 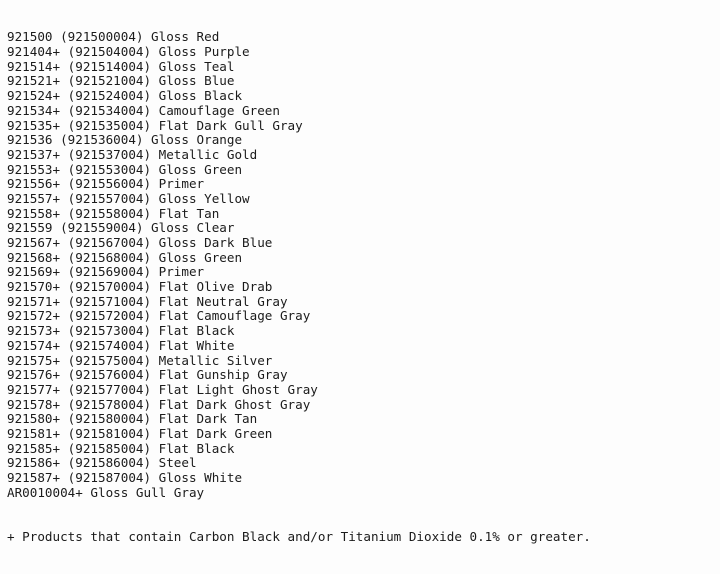 I want to click on product-line: 921514+ (921514004) Gloss Teal, so click(x=121, y=66).